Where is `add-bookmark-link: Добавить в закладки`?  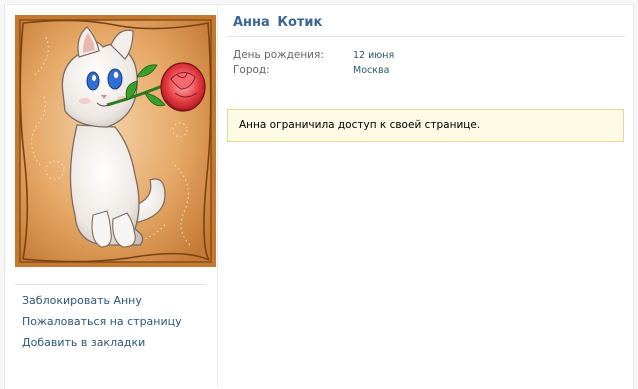 add-bookmark-link: Добавить в закладки is located at coordinates (110, 343).